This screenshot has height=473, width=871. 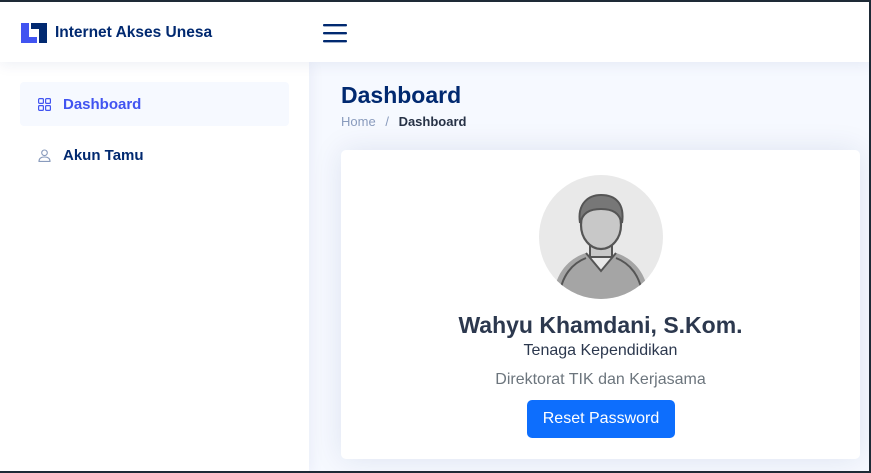 I want to click on unesa-logo-icon, so click(x=34, y=33).